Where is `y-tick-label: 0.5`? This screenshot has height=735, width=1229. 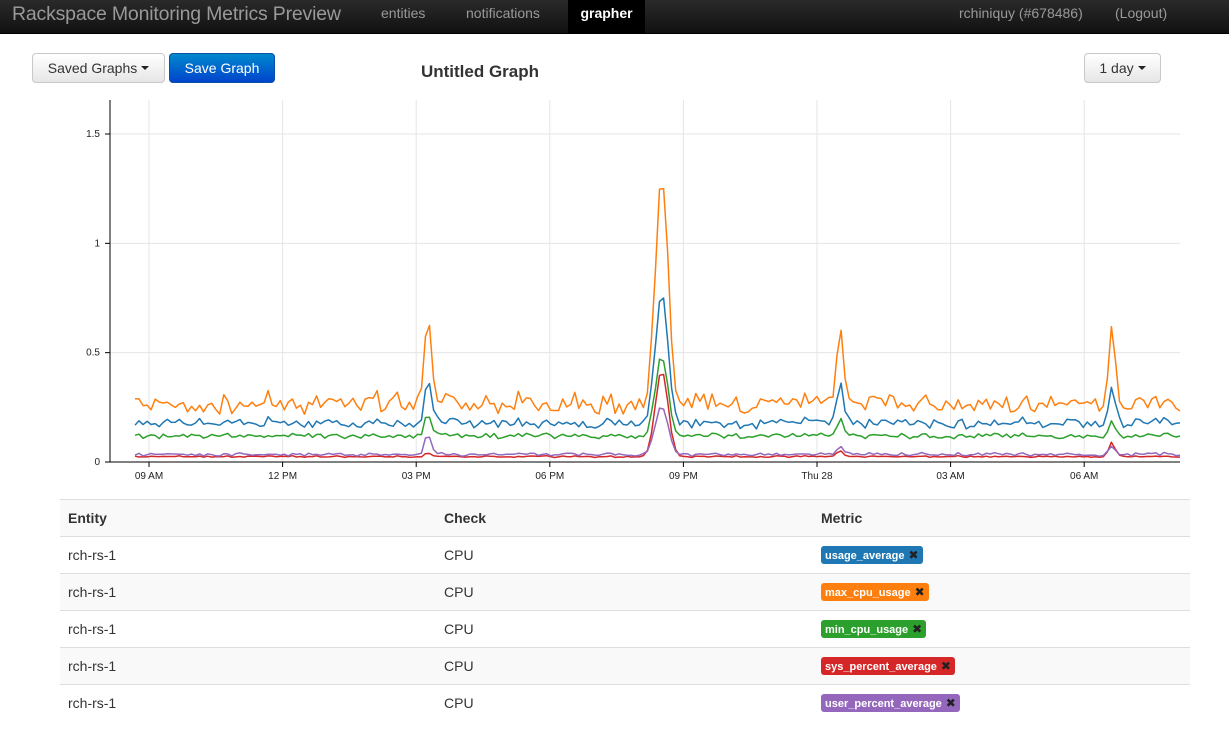
y-tick-label: 0.5 is located at coordinates (93, 353).